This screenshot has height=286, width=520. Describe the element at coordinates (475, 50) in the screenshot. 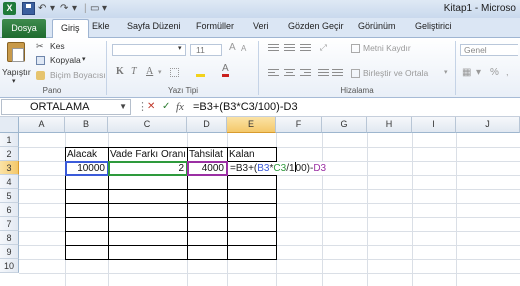

I see `number-format-value: Genel` at that location.